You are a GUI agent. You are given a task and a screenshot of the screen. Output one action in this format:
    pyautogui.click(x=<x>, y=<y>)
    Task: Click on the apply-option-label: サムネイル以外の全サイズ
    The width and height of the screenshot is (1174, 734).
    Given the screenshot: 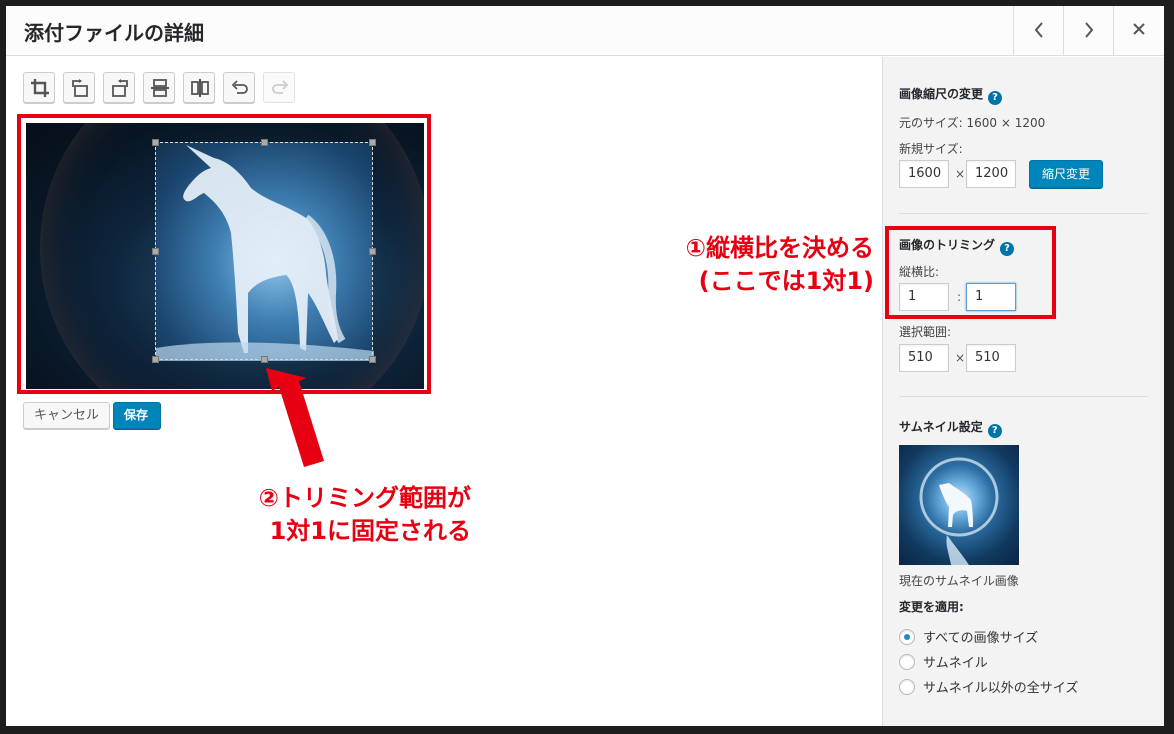 What is the action you would take?
    pyautogui.click(x=1001, y=688)
    